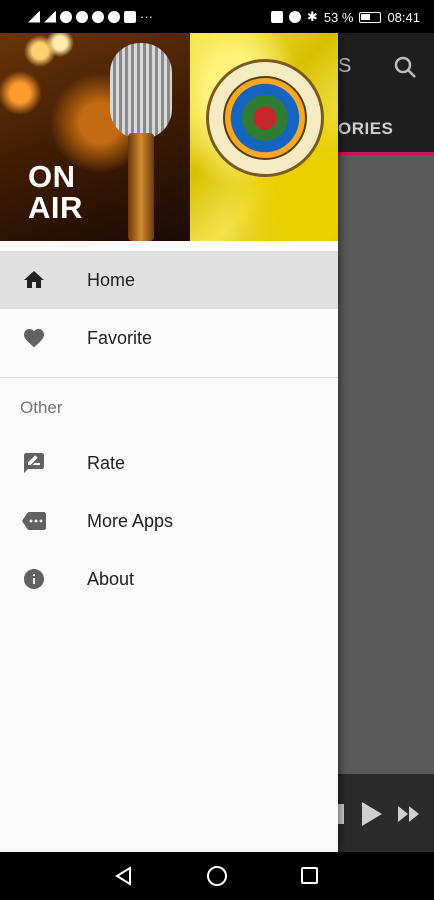 The height and width of the screenshot is (900, 434). I want to click on clock: 08:41, so click(403, 17).